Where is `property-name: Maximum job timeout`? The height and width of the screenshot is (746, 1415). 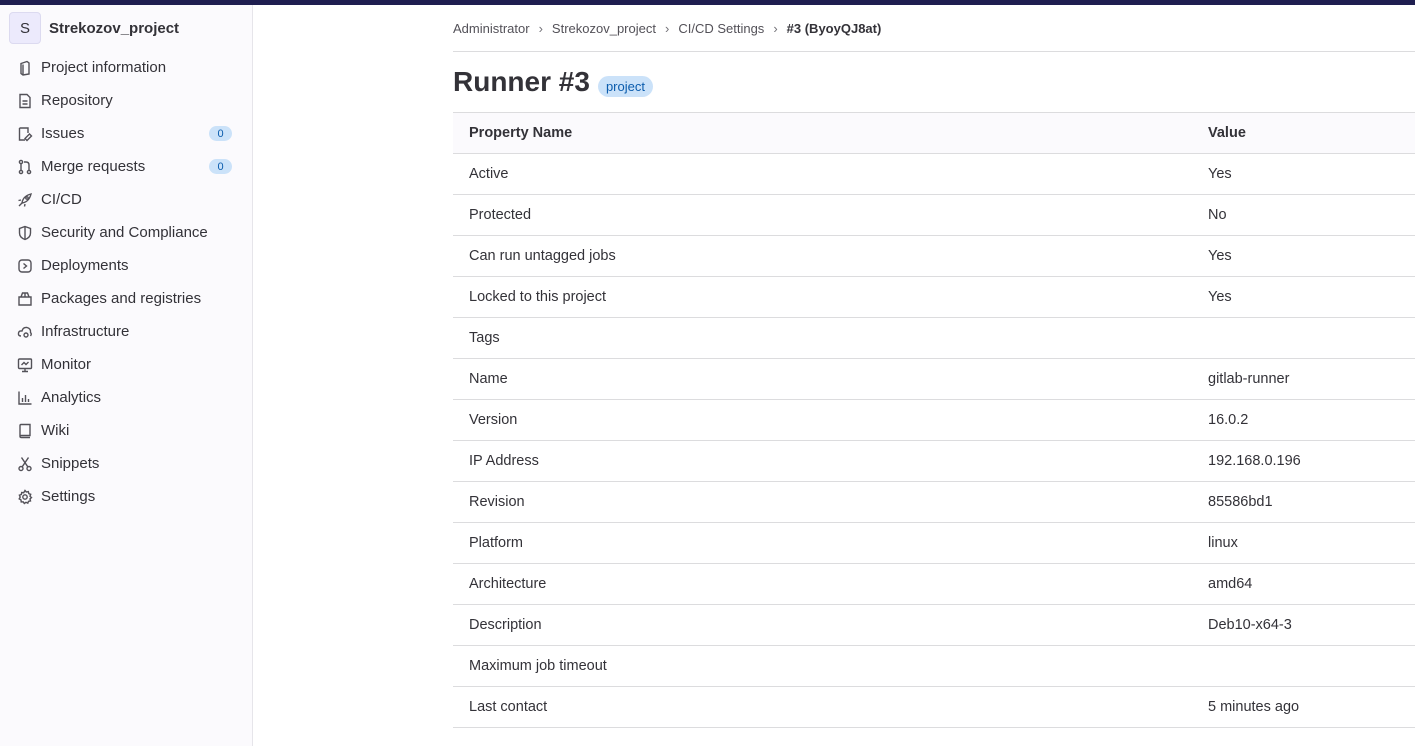
property-name: Maximum job timeout is located at coordinates (830, 666).